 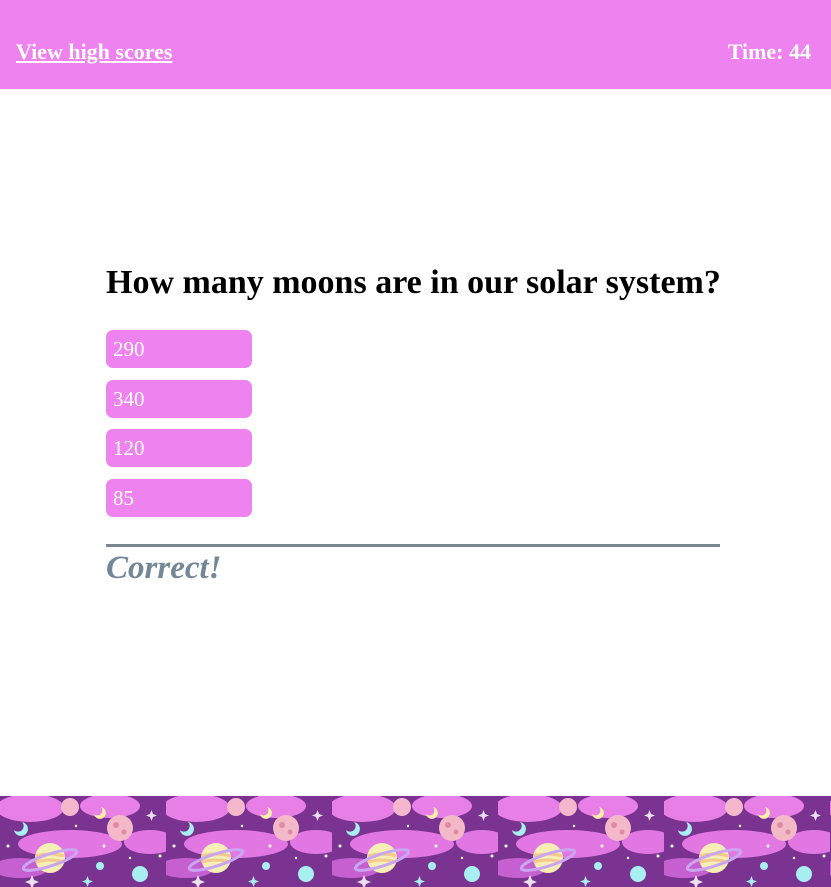 I want to click on header-bar: View high scores Time: 44, so click(x=415, y=44).